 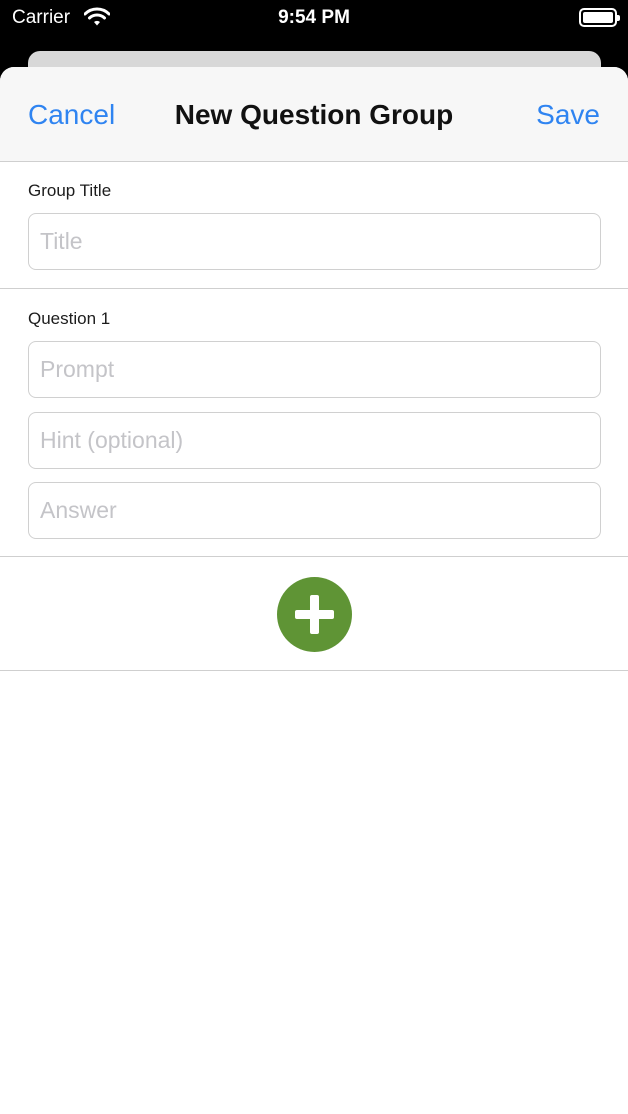 What do you see at coordinates (314, 369) in the screenshot?
I see `prompt-input` at bounding box center [314, 369].